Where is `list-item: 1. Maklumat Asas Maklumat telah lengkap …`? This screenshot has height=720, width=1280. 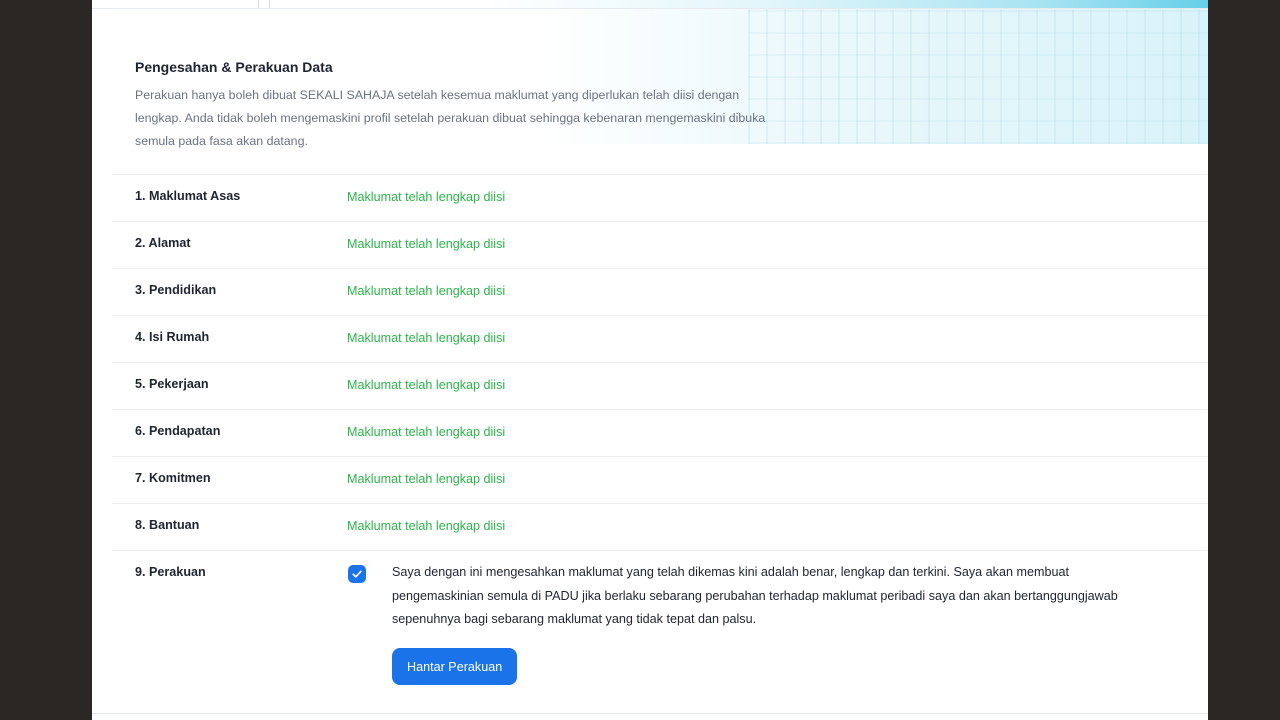
list-item: 1. Maklumat Asas Maklumat telah lengkap … is located at coordinates (660, 197).